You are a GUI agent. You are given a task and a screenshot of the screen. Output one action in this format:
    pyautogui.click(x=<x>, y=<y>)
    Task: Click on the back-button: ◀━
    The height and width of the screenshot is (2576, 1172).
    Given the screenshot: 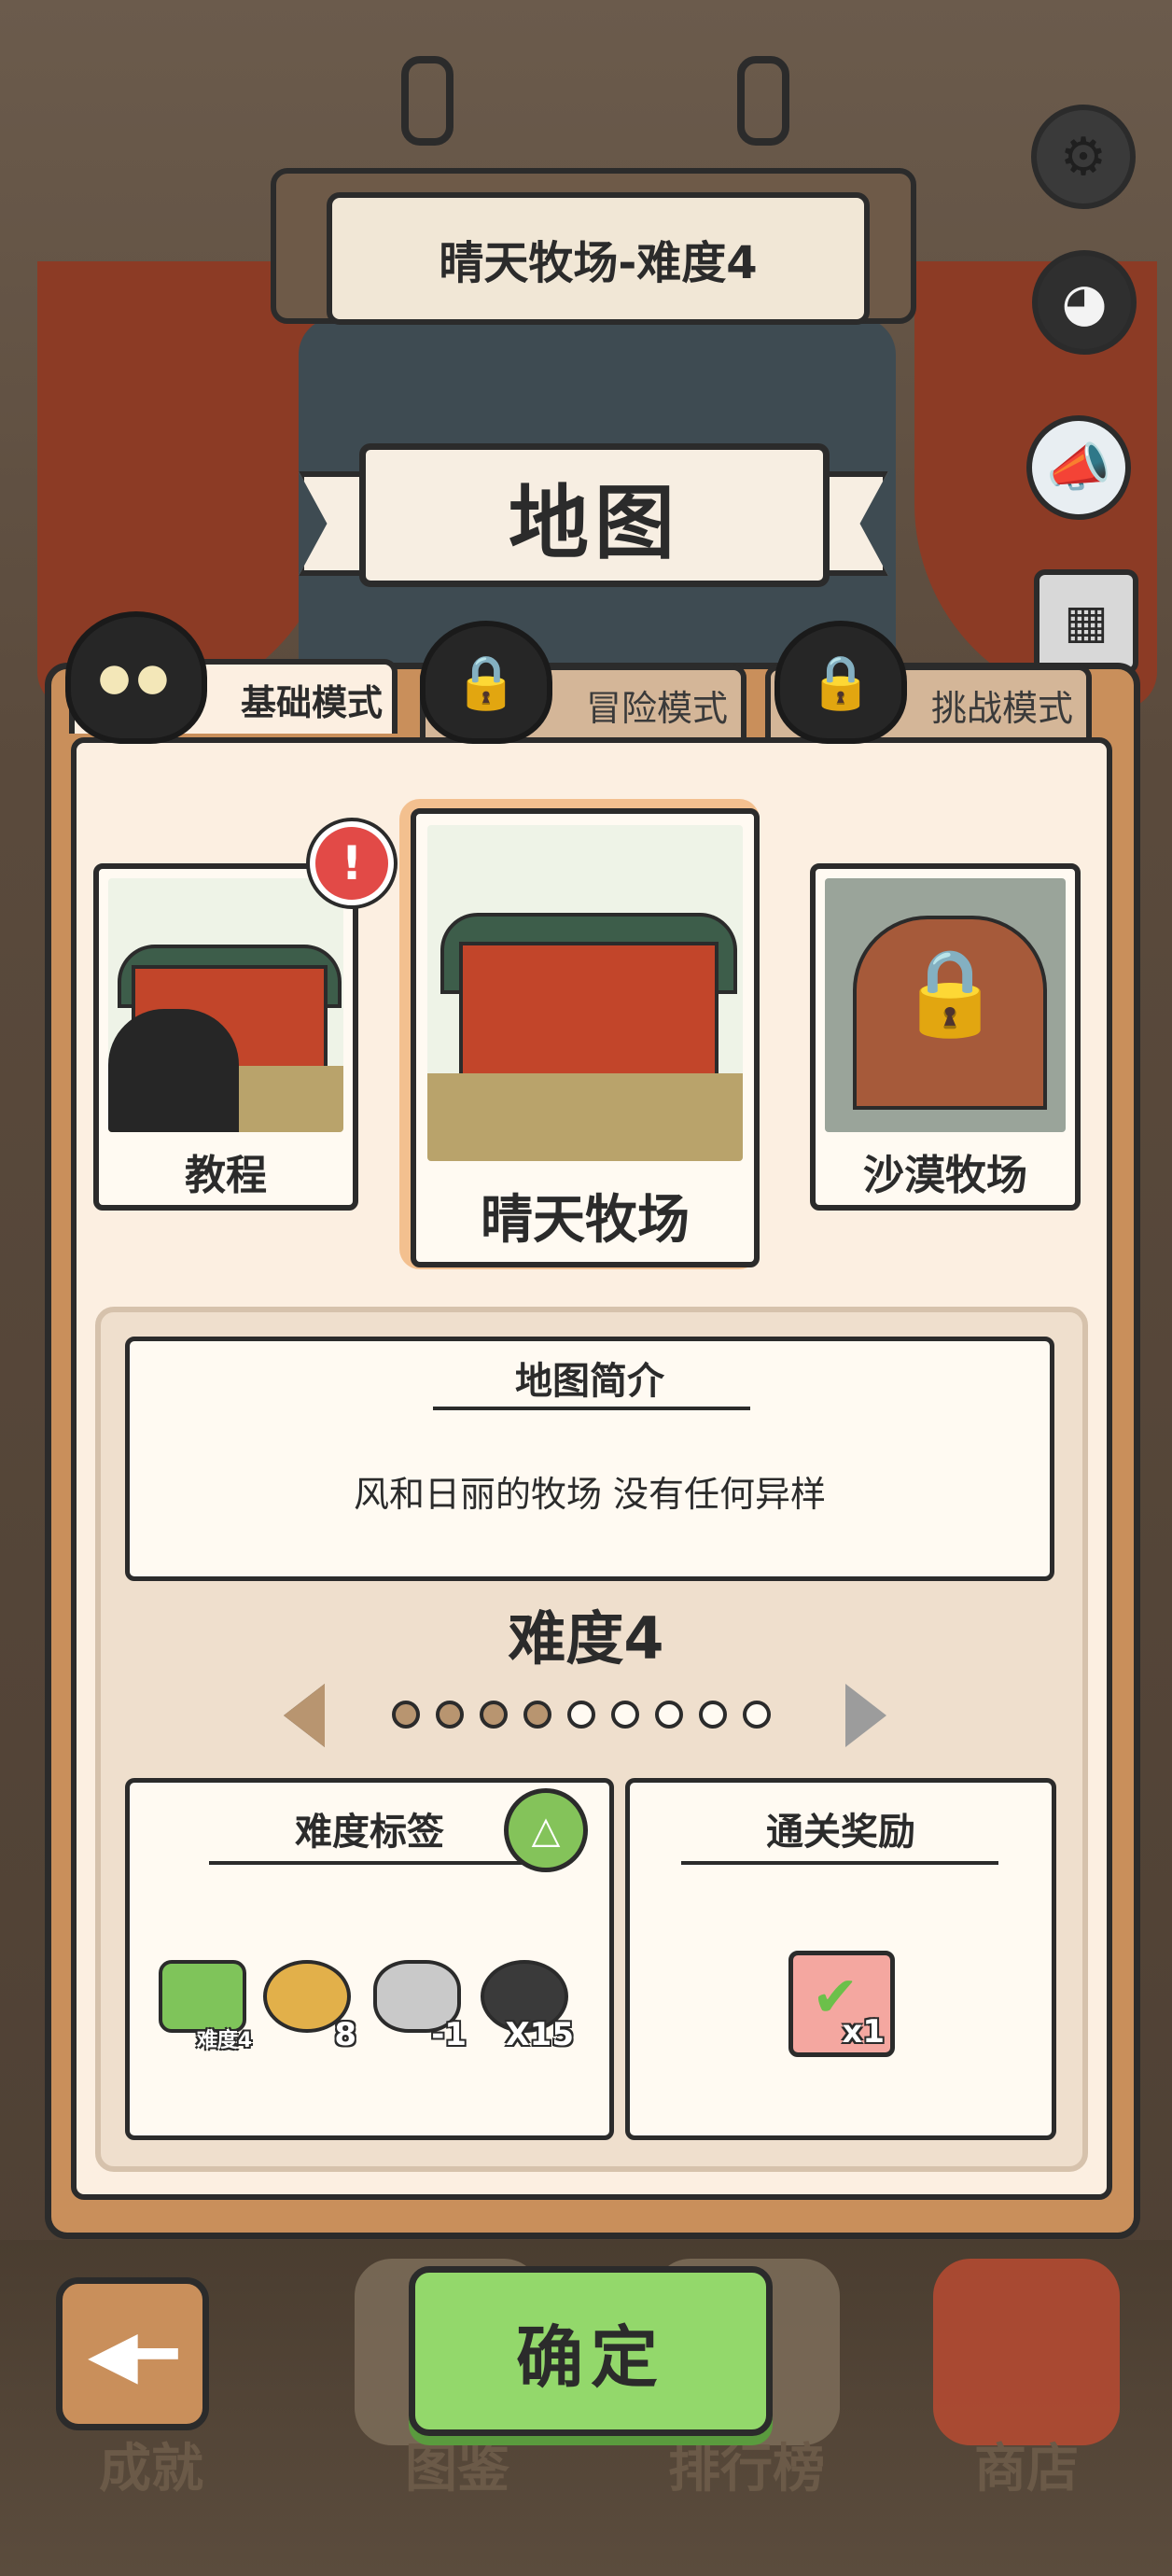 What is the action you would take?
    pyautogui.click(x=132, y=2353)
    